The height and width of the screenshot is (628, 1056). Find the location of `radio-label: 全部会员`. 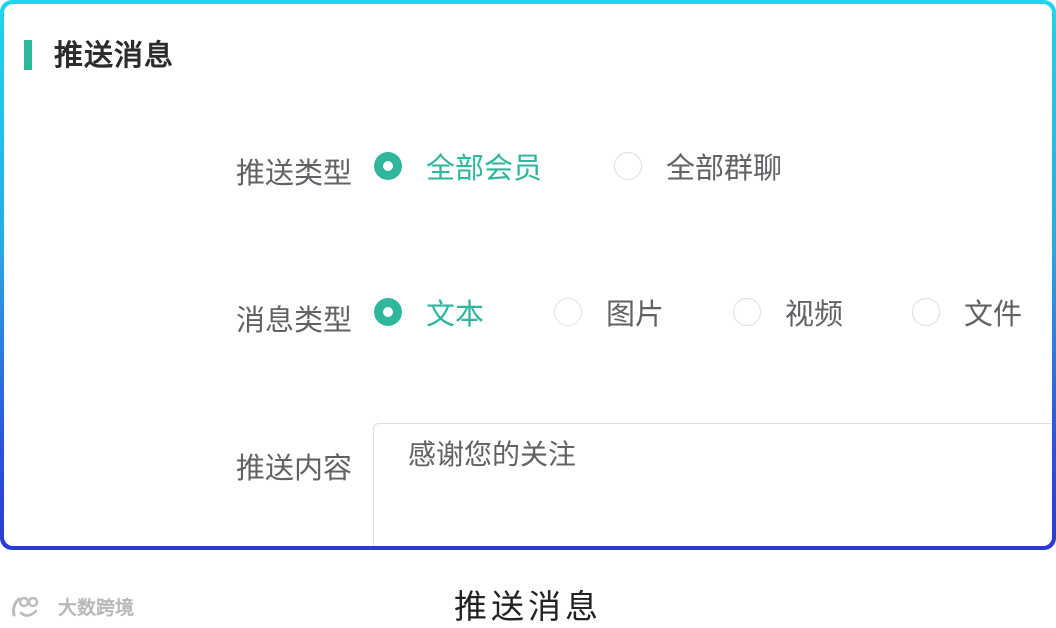

radio-label: 全部会员 is located at coordinates (484, 168).